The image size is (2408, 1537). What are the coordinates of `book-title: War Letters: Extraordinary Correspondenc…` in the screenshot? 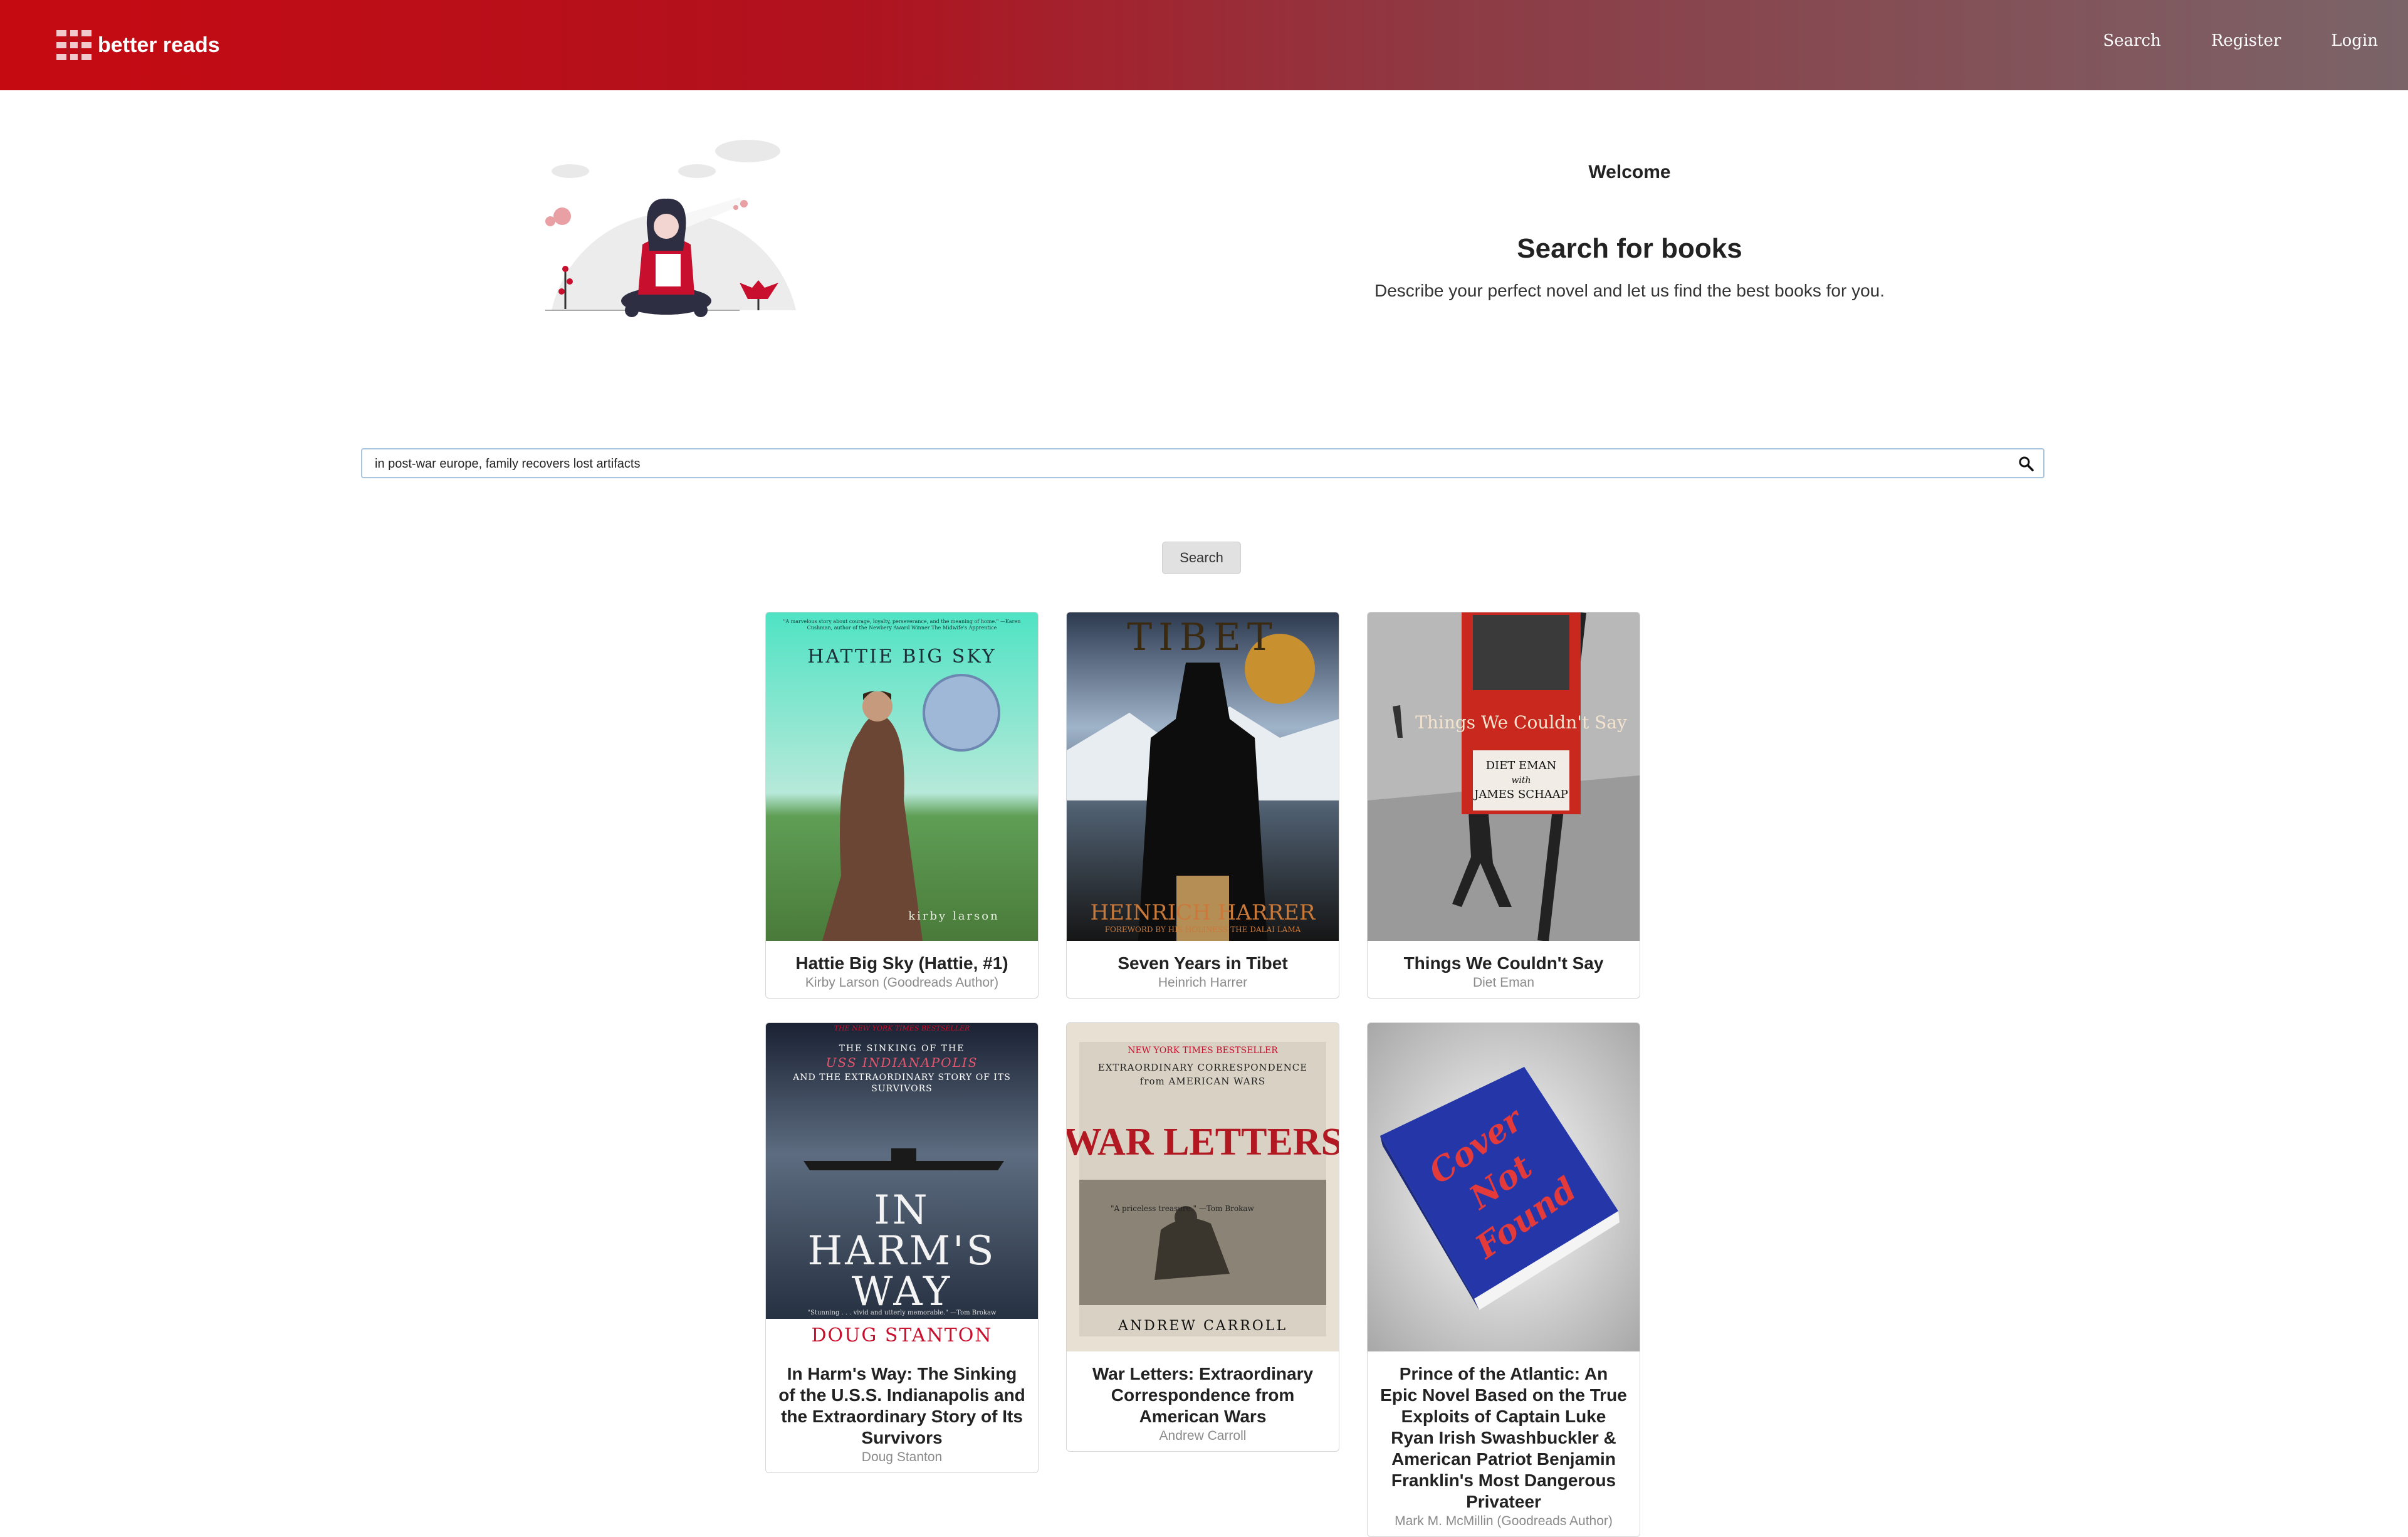 It's located at (1203, 1391).